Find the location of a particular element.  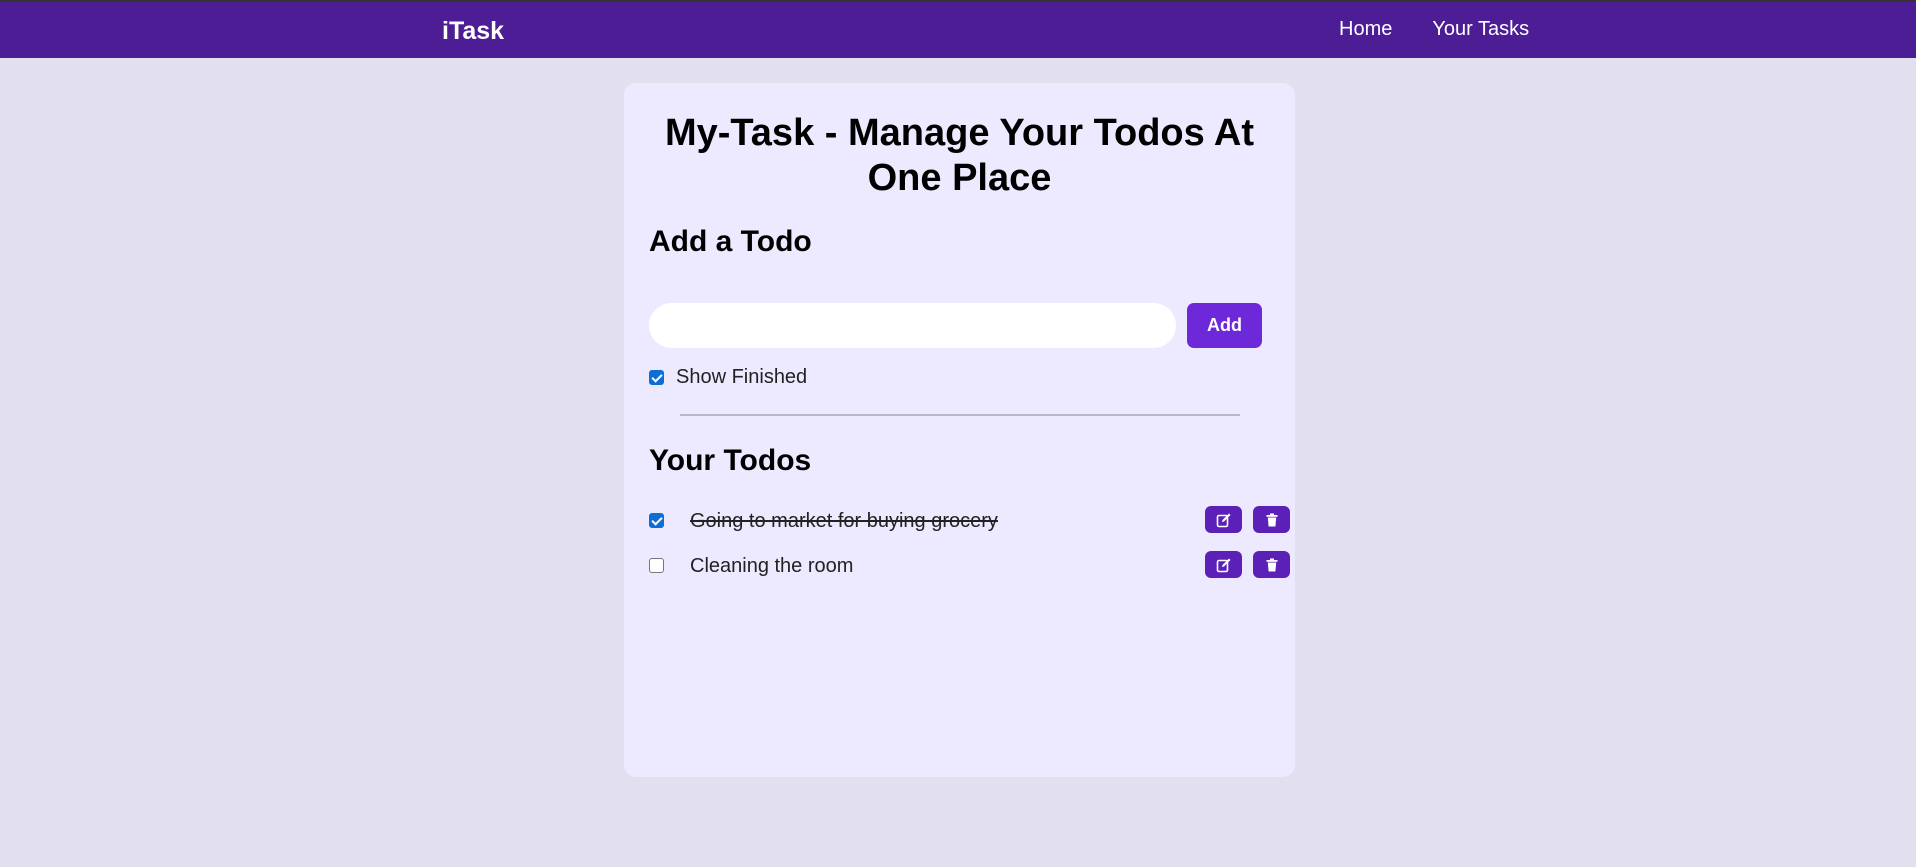

todo-text: Going to market for buying grocery is located at coordinates (844, 521).